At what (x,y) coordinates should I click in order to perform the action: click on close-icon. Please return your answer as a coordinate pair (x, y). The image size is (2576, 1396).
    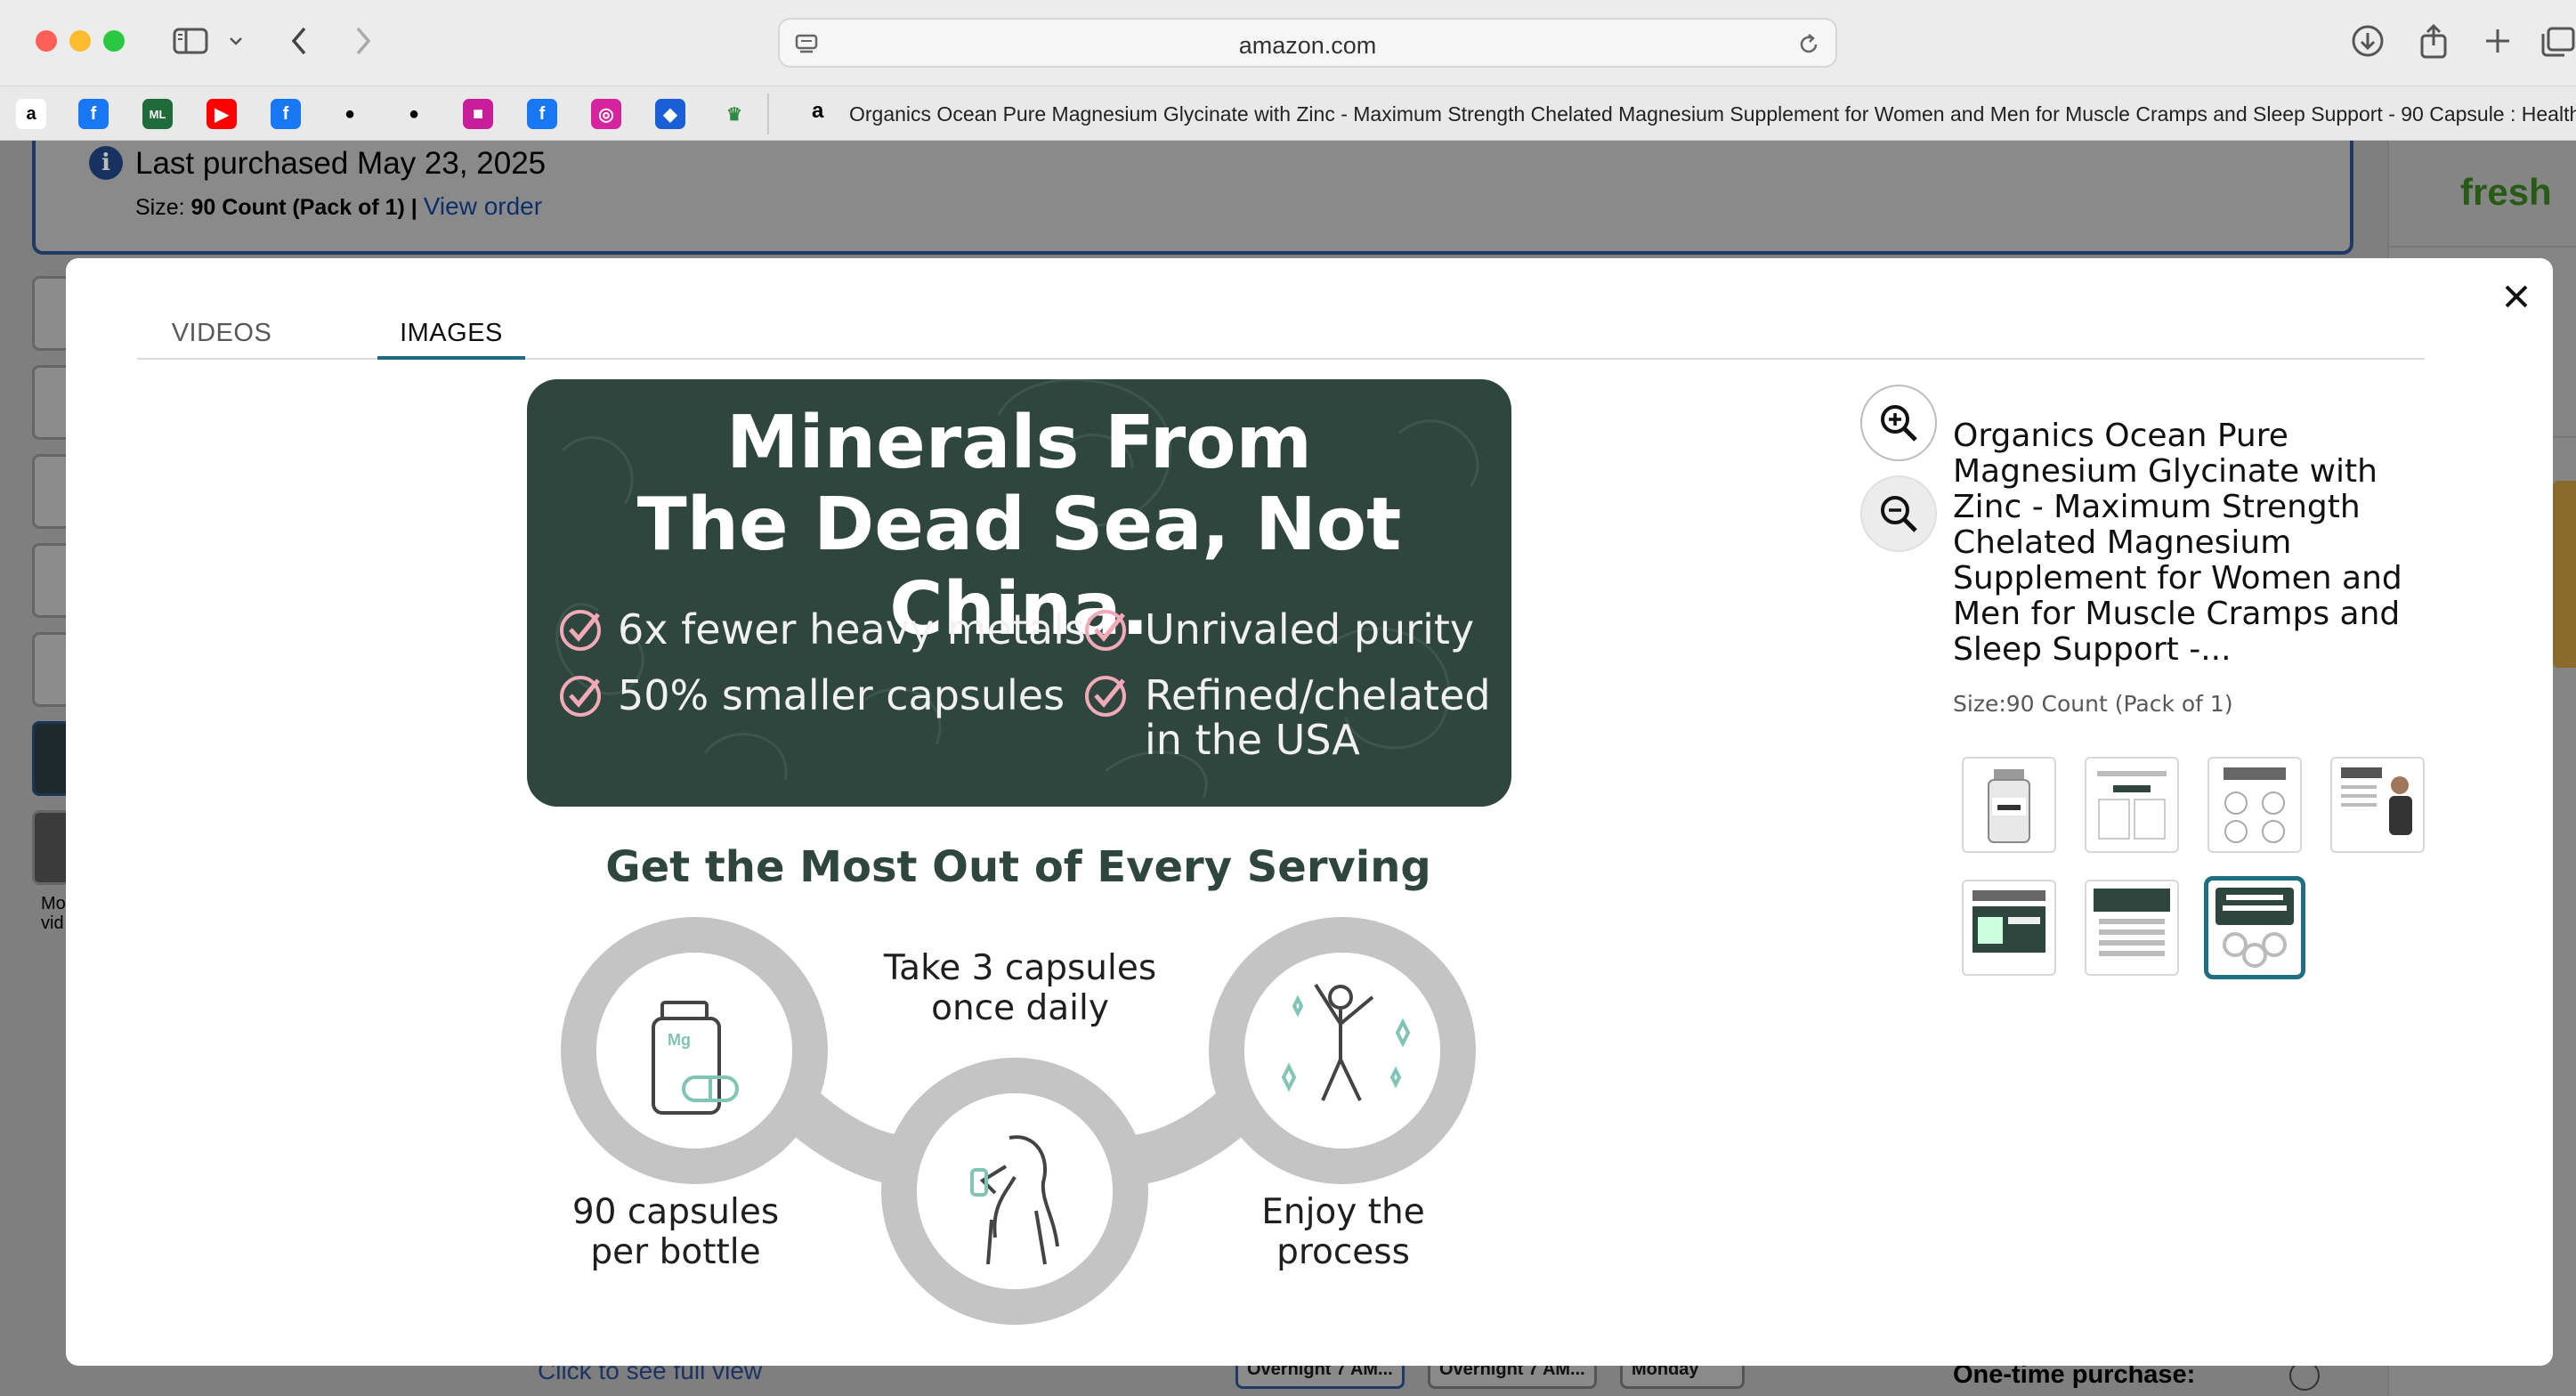
    Looking at the image, I should click on (2517, 296).